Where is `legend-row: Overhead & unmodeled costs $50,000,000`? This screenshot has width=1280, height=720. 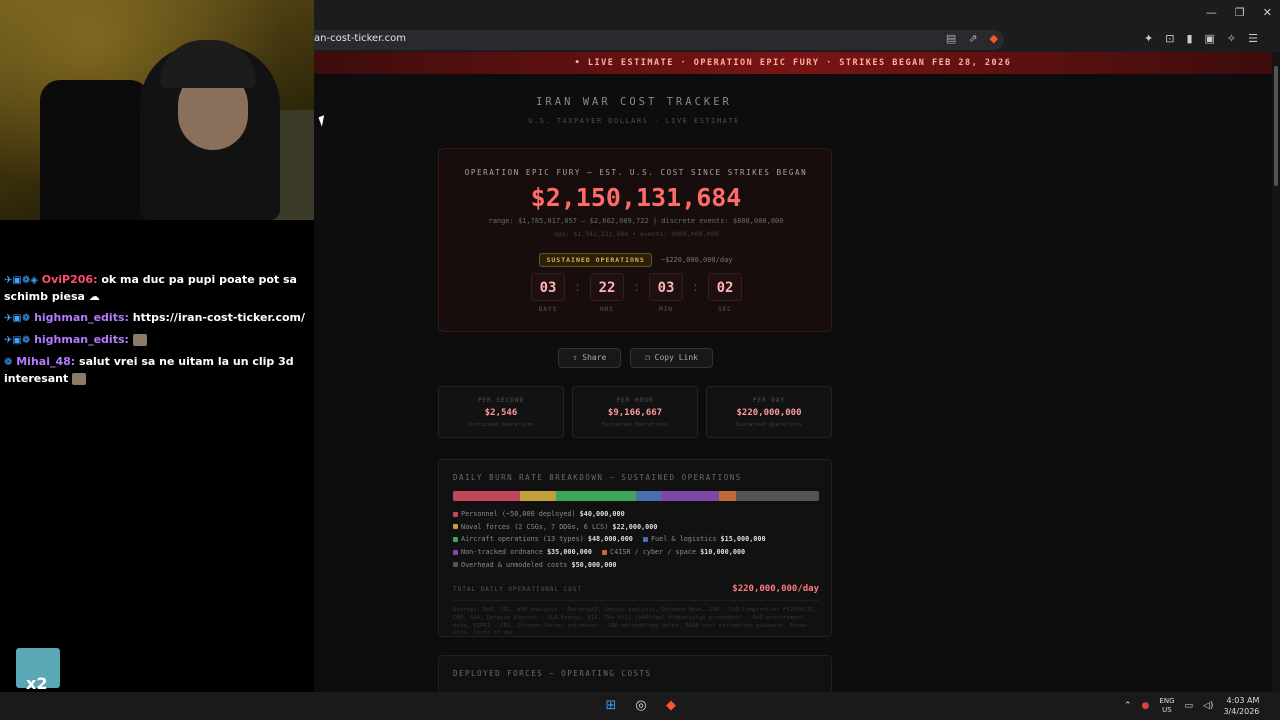
legend-row: Overhead & unmodeled costs $50,000,000 is located at coordinates (638, 565).